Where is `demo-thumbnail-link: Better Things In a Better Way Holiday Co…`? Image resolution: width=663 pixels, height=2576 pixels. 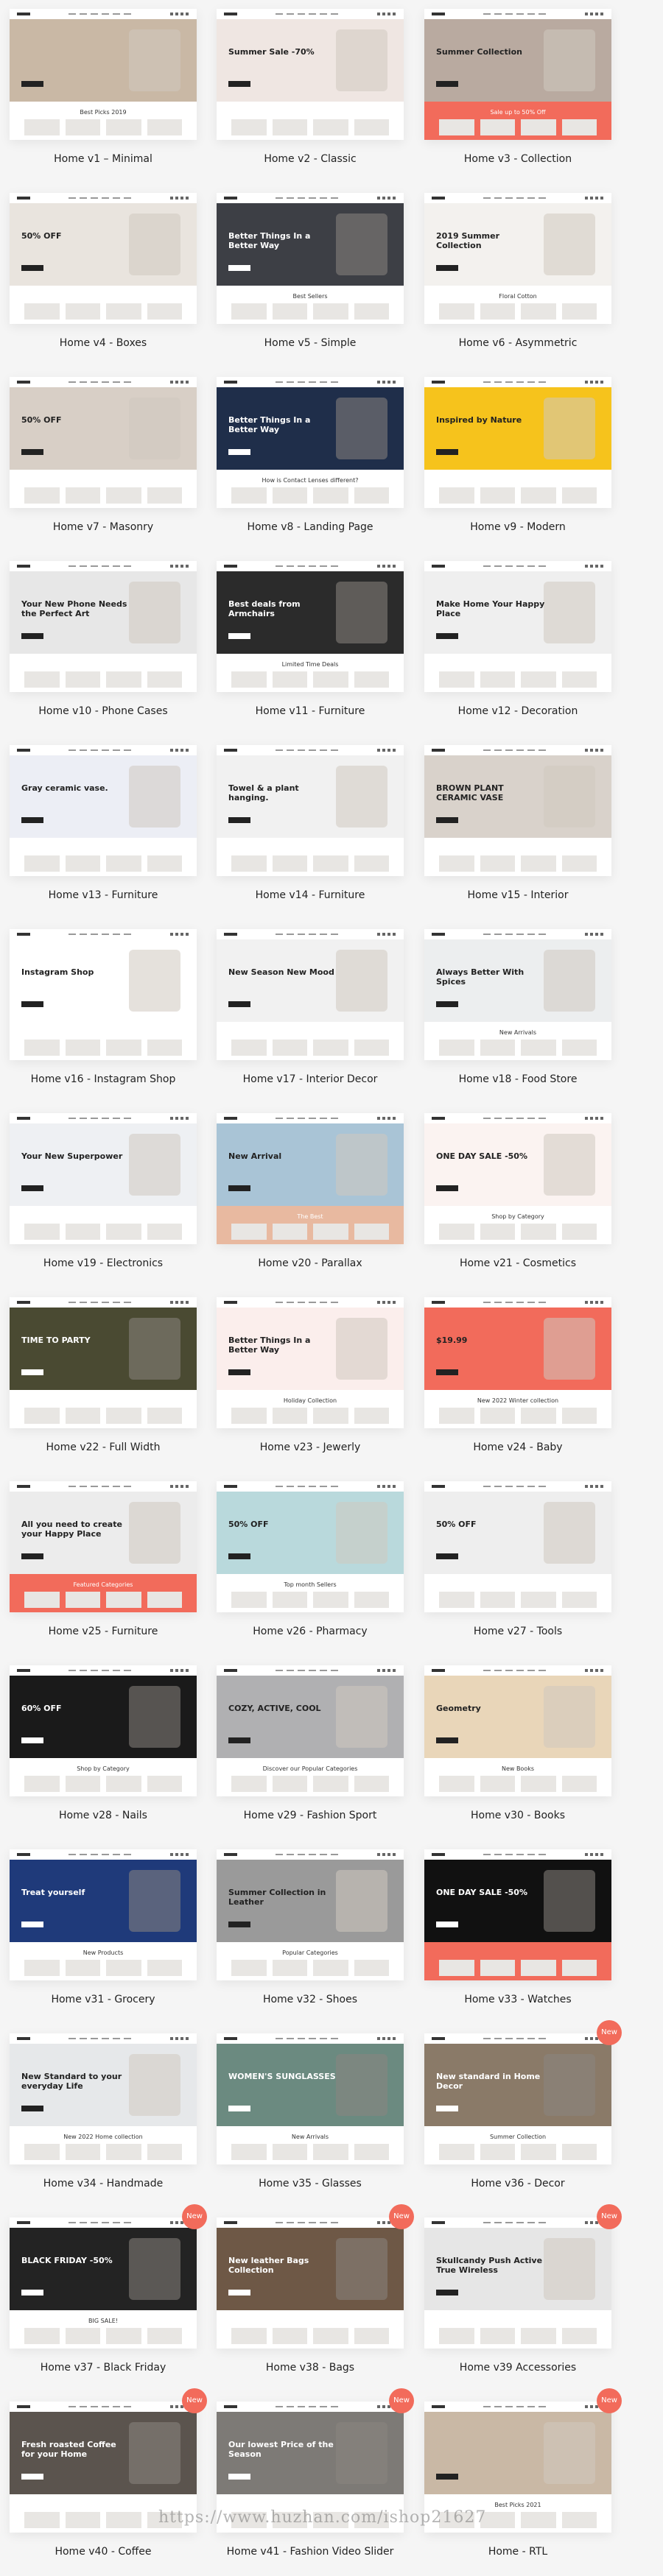
demo-thumbnail-link: Better Things In a Better Way Holiday Co… is located at coordinates (310, 1362).